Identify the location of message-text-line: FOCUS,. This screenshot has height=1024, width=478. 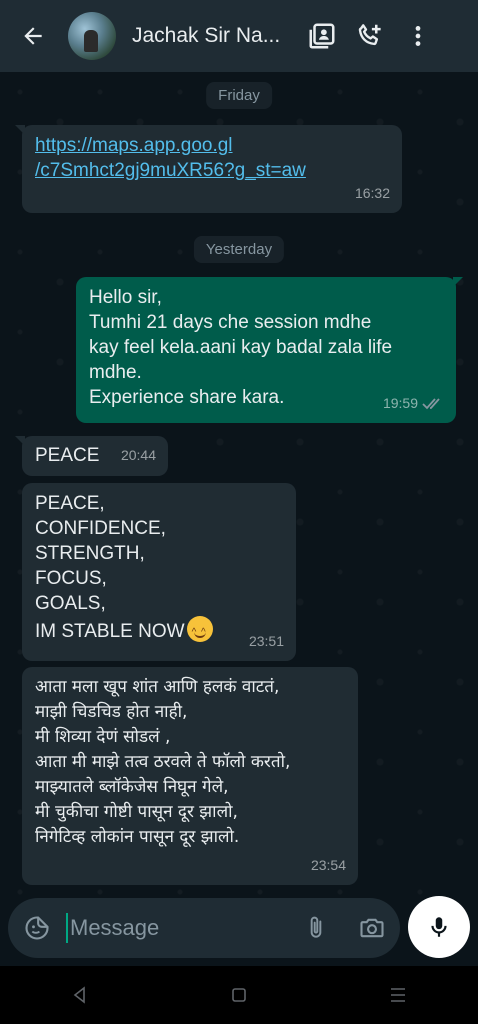
(71, 578).